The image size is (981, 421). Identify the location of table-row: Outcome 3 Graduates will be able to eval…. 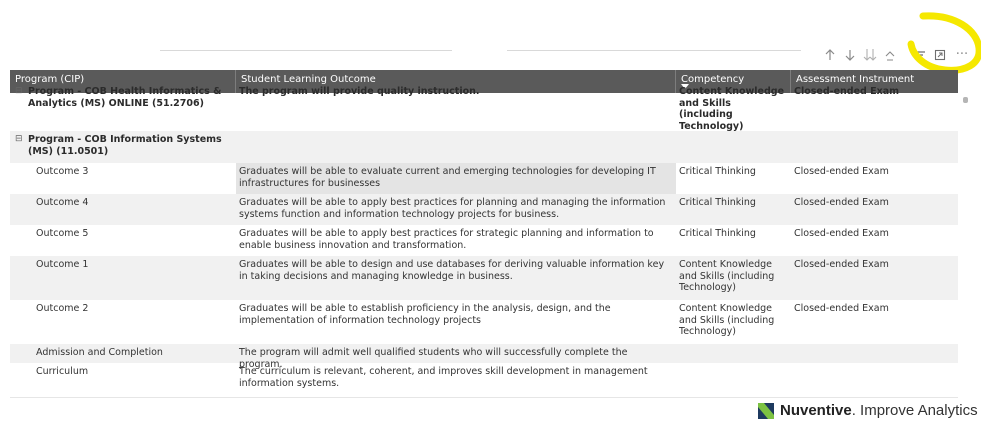
(484, 178).